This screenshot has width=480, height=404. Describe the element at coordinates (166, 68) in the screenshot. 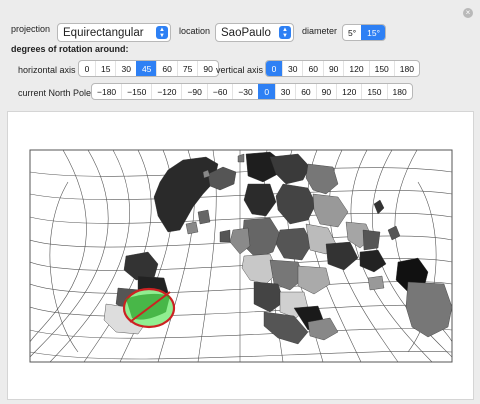

I see `horizontal-axis-option: 60` at that location.